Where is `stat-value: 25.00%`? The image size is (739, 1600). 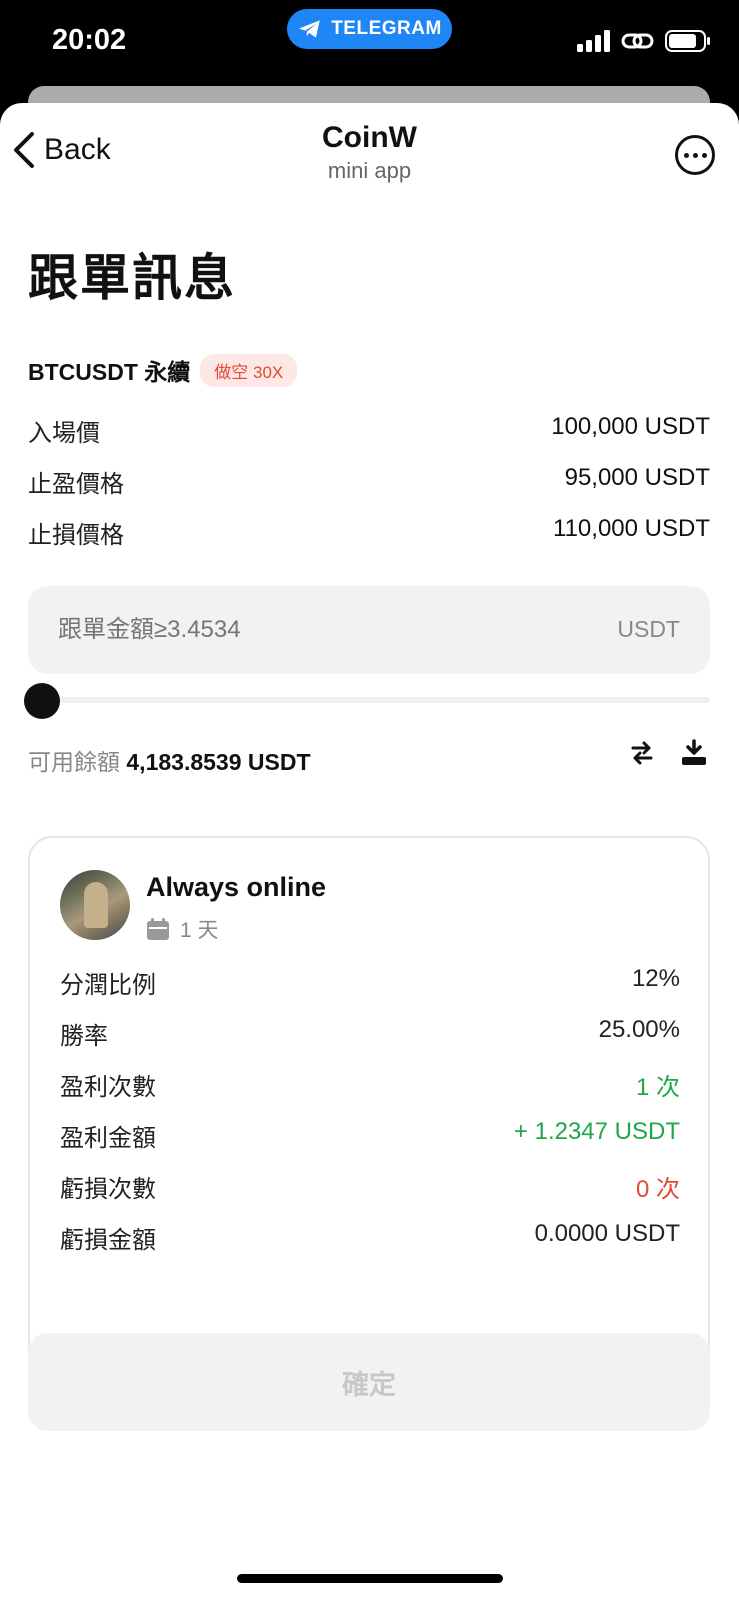 stat-value: 25.00% is located at coordinates (639, 1029).